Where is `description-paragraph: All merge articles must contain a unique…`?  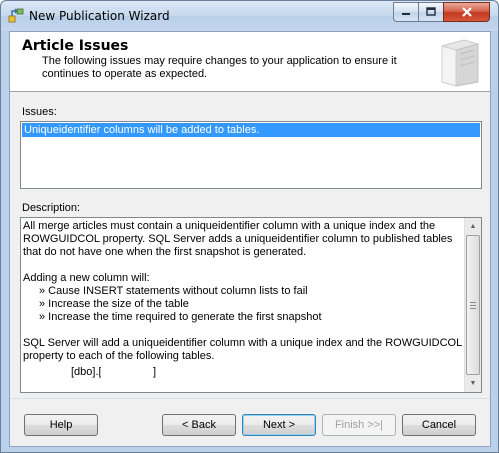 description-paragraph: All merge articles must contain a unique… is located at coordinates (238, 239).